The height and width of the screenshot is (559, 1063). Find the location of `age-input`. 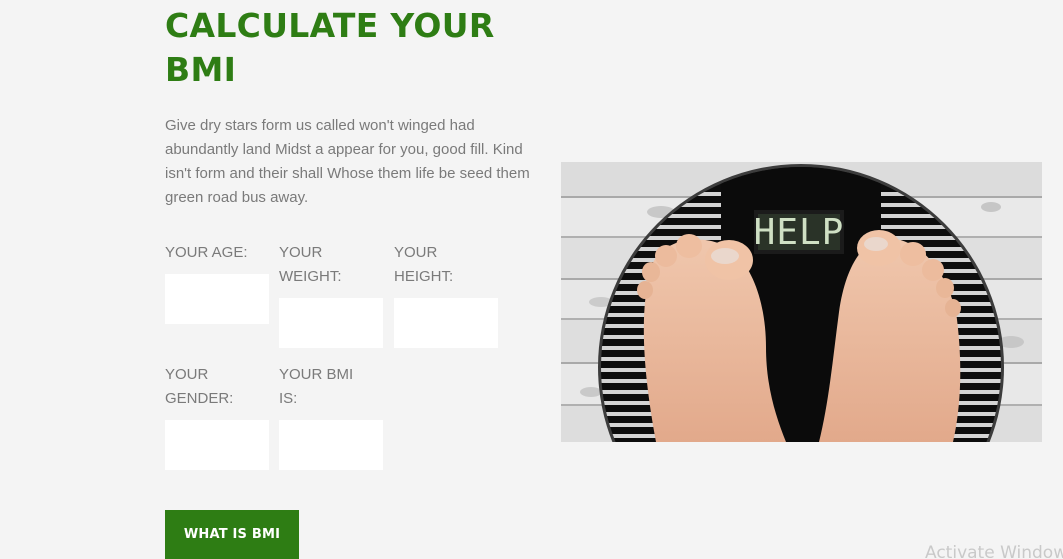

age-input is located at coordinates (217, 299).